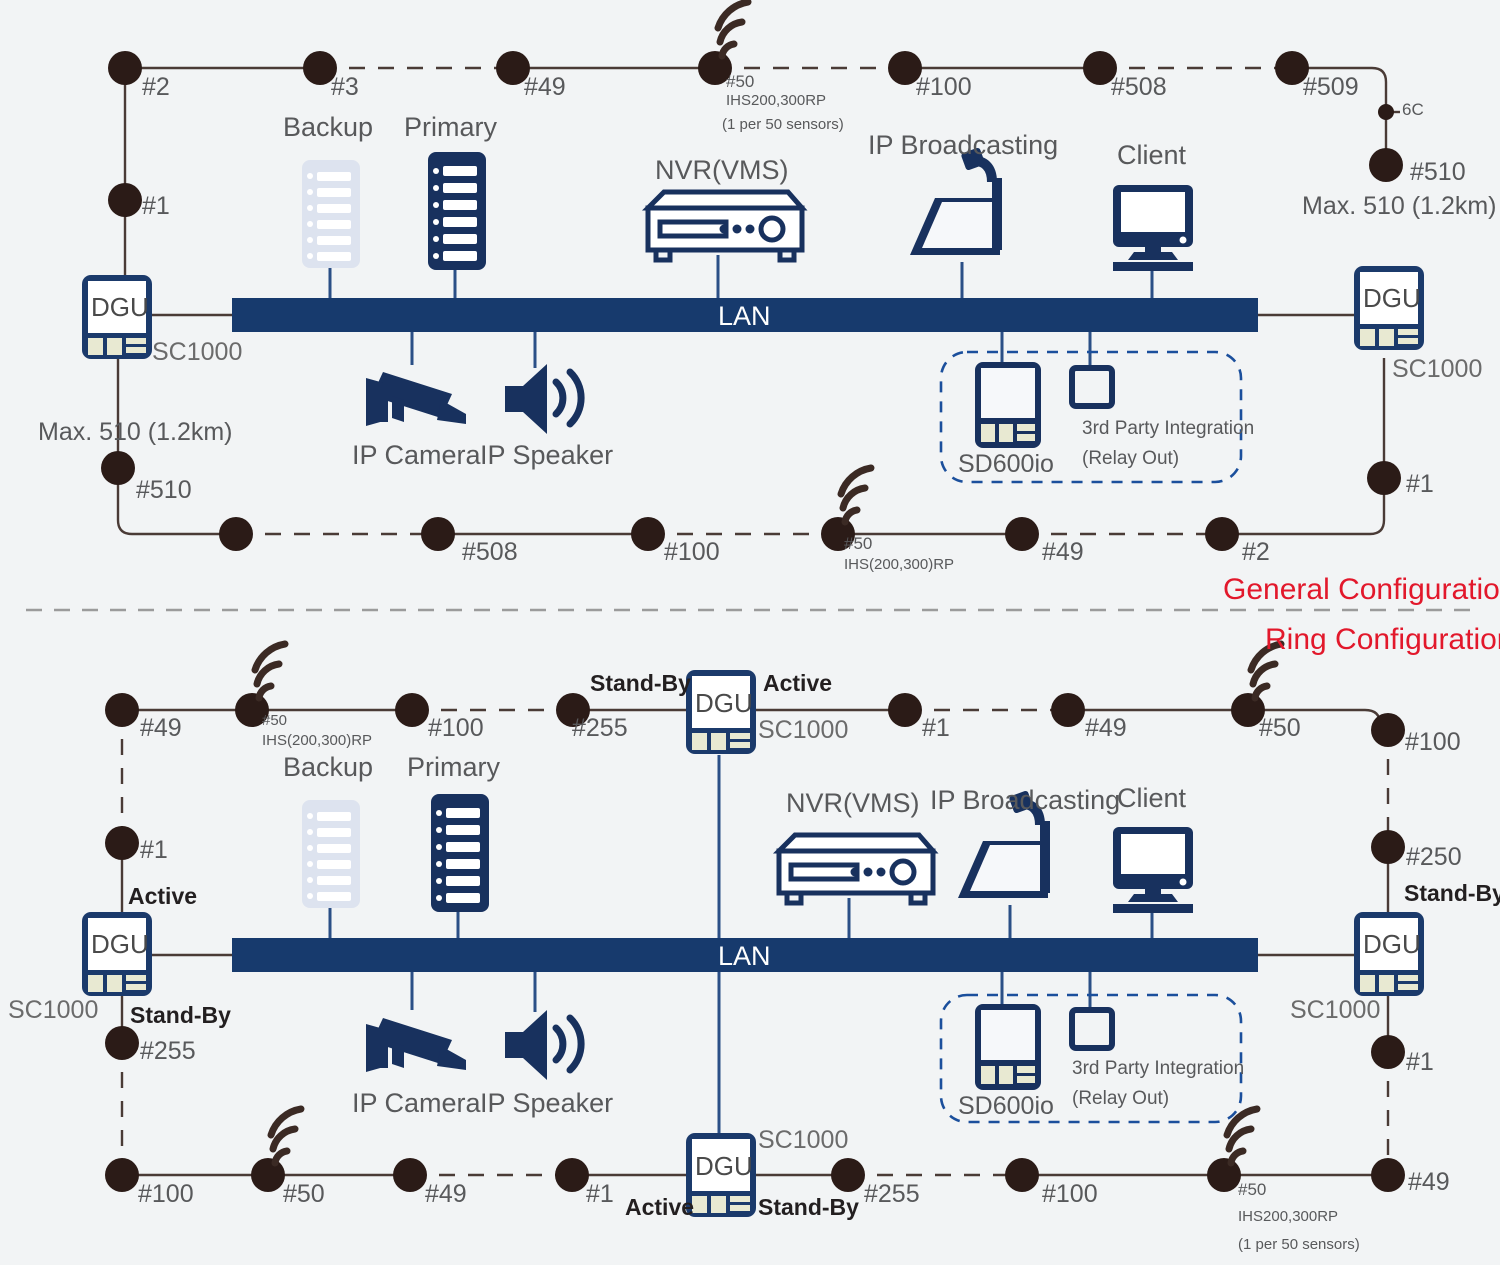 The width and height of the screenshot is (1500, 1265). Describe the element at coordinates (1452, 893) in the screenshot. I see `standby-label-right-ring: Stand-By` at that location.